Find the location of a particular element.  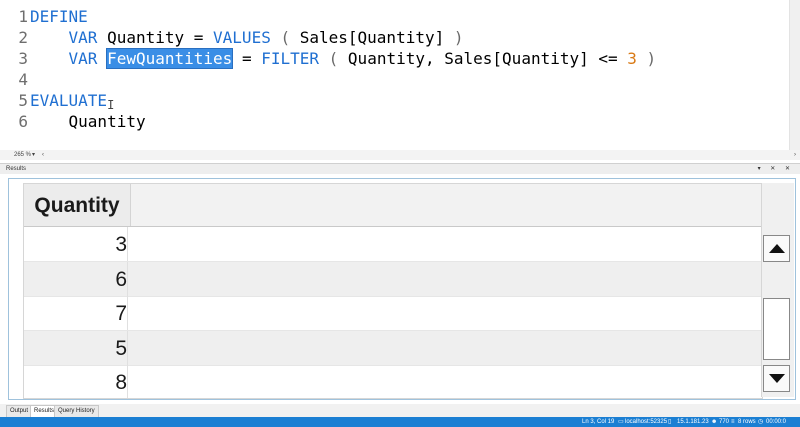

code-line: 4 is located at coordinates (395, 79).